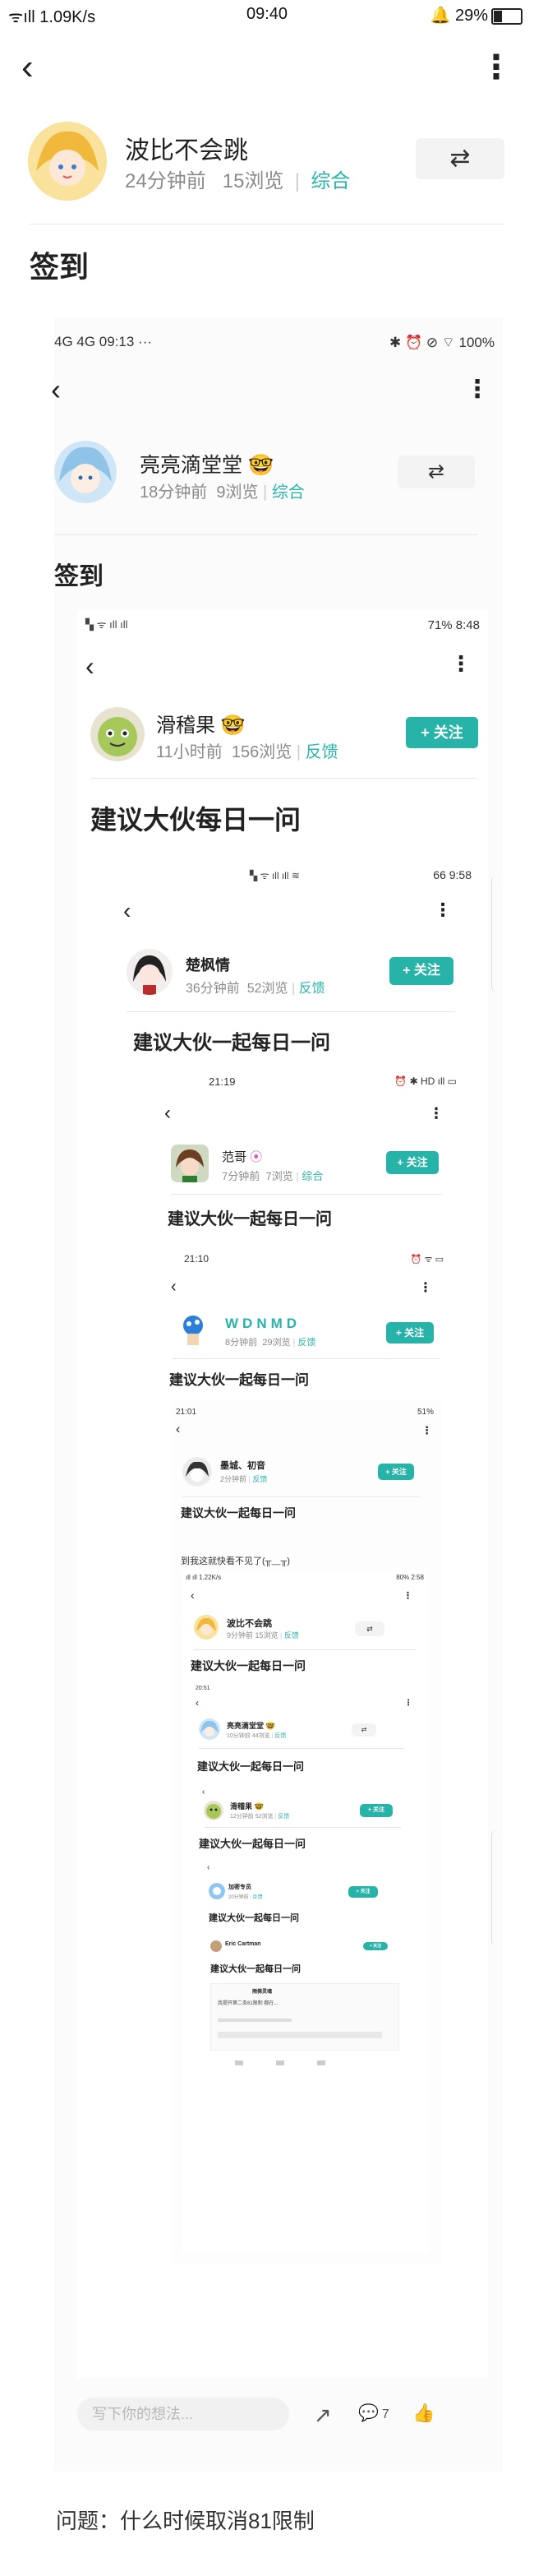  Describe the element at coordinates (243, 1944) in the screenshot. I see `l11-author-name: Eric Cartman` at that location.